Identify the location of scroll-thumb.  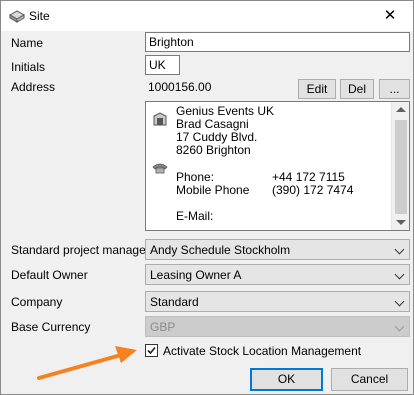
(401, 167).